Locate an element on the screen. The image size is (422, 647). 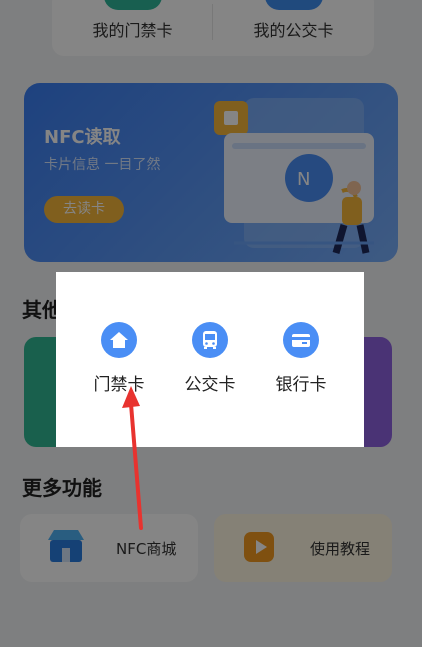
home-icon is located at coordinates (119, 340).